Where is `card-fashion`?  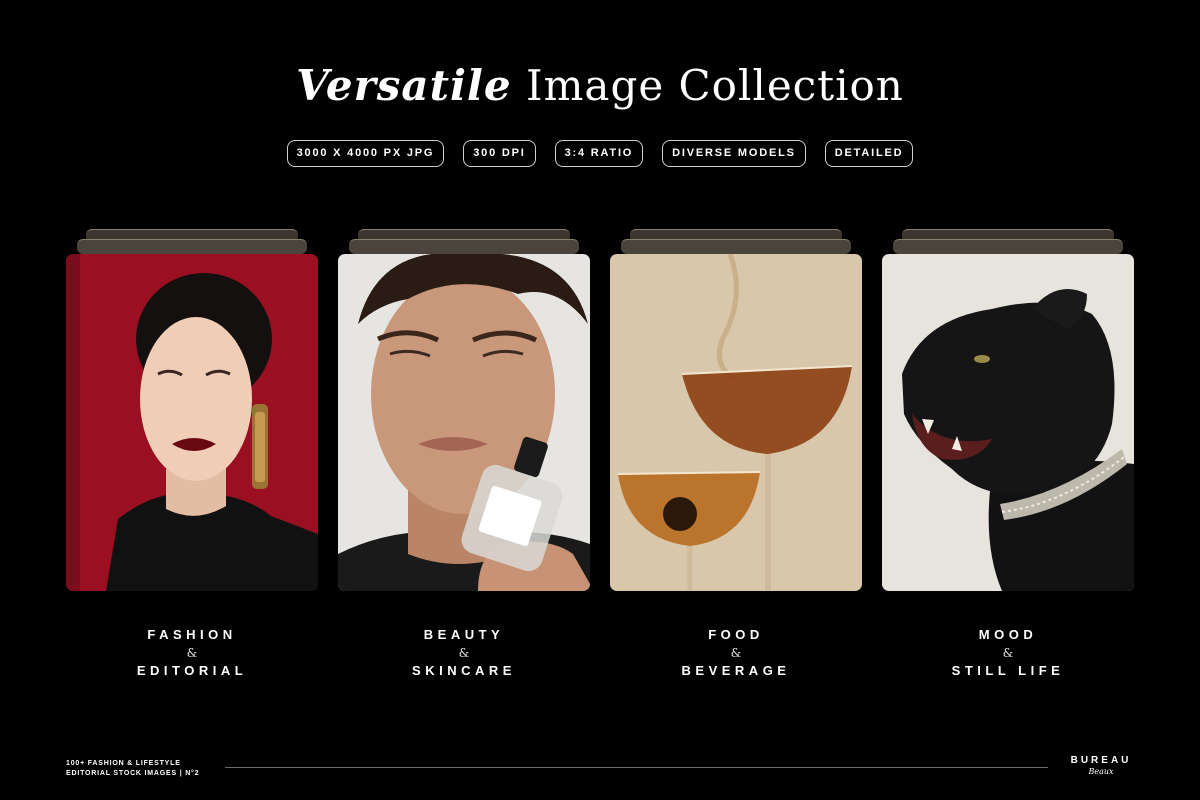
card-fashion is located at coordinates (192, 410).